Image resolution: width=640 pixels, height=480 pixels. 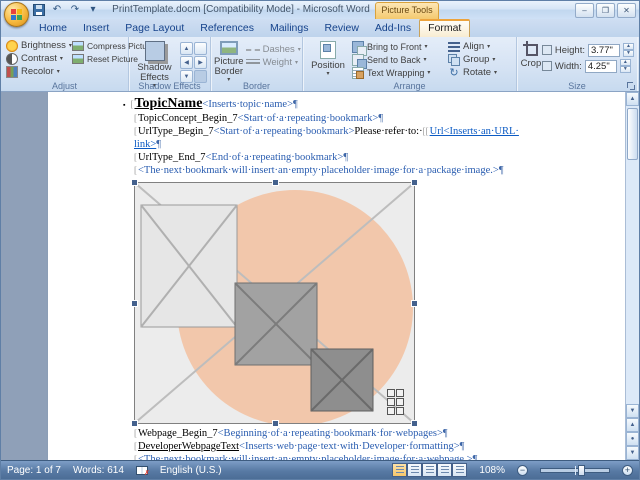 I want to click on dropdown-icon: ▾, so click(x=425, y=59).